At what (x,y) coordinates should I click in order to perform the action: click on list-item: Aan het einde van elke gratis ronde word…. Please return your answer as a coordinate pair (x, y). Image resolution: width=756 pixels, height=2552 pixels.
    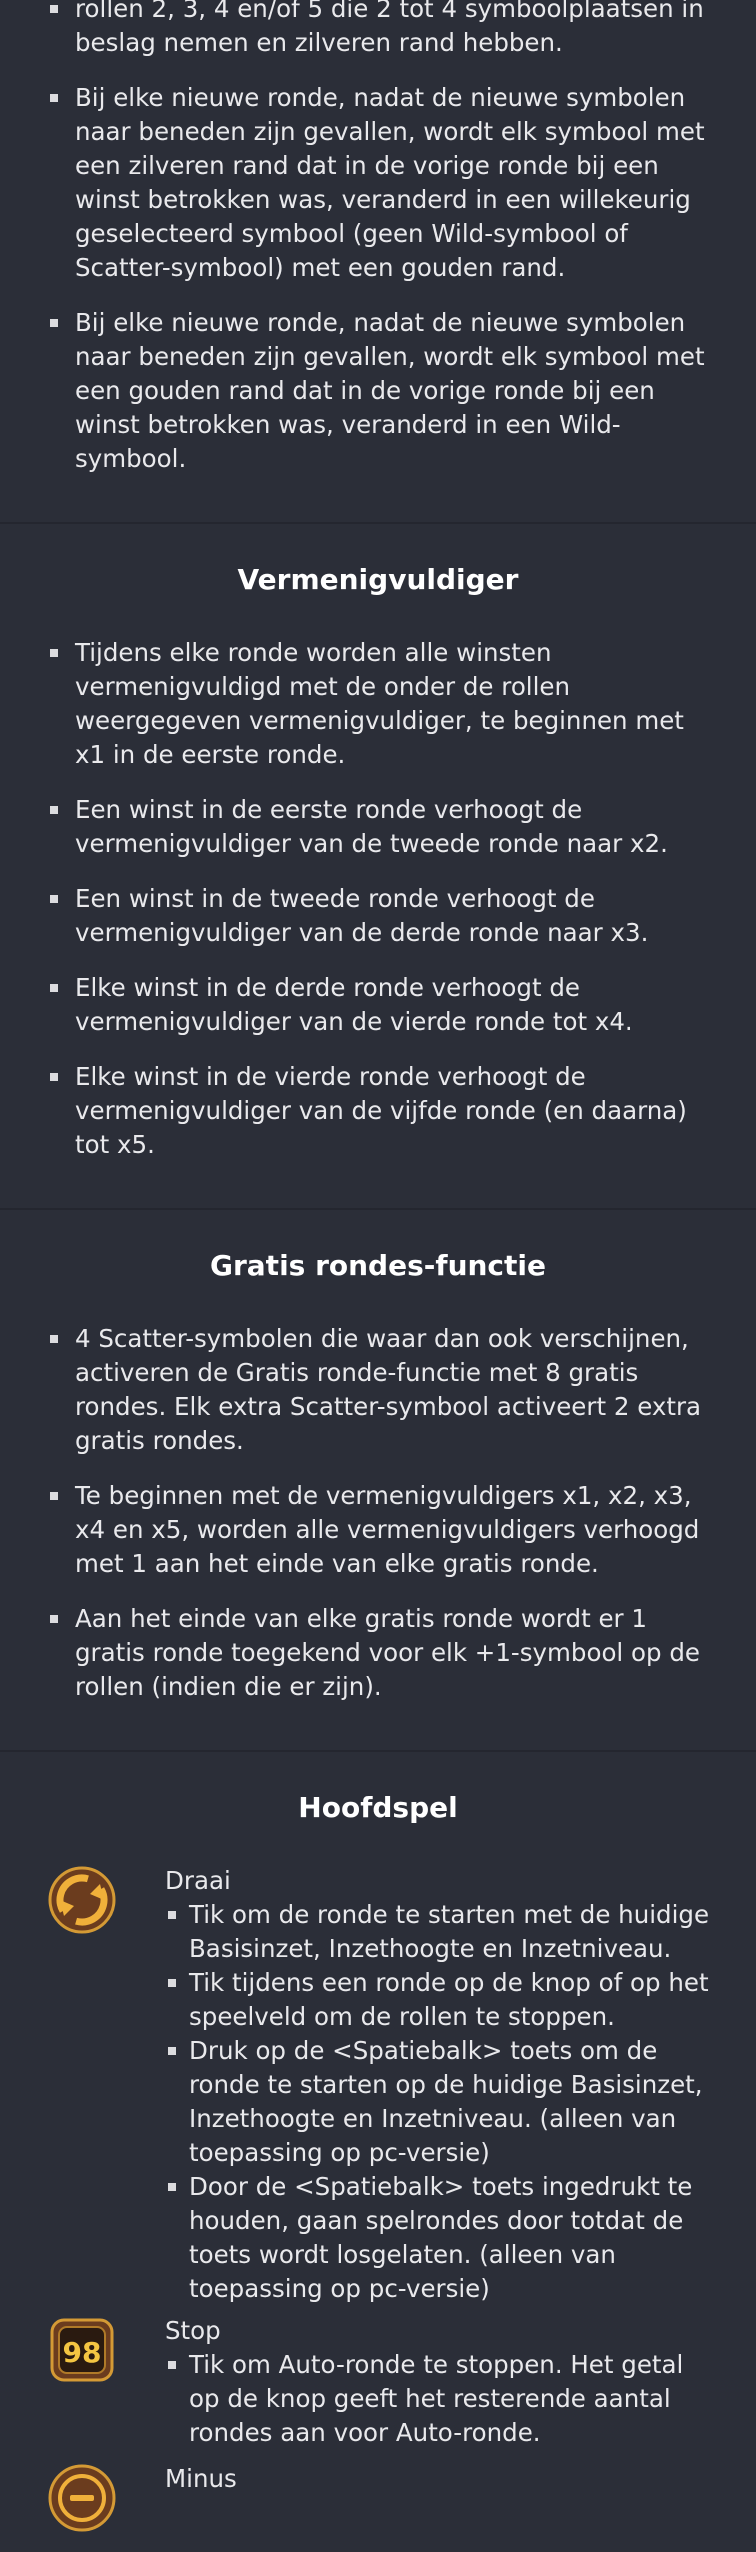
    Looking at the image, I should click on (383, 1653).